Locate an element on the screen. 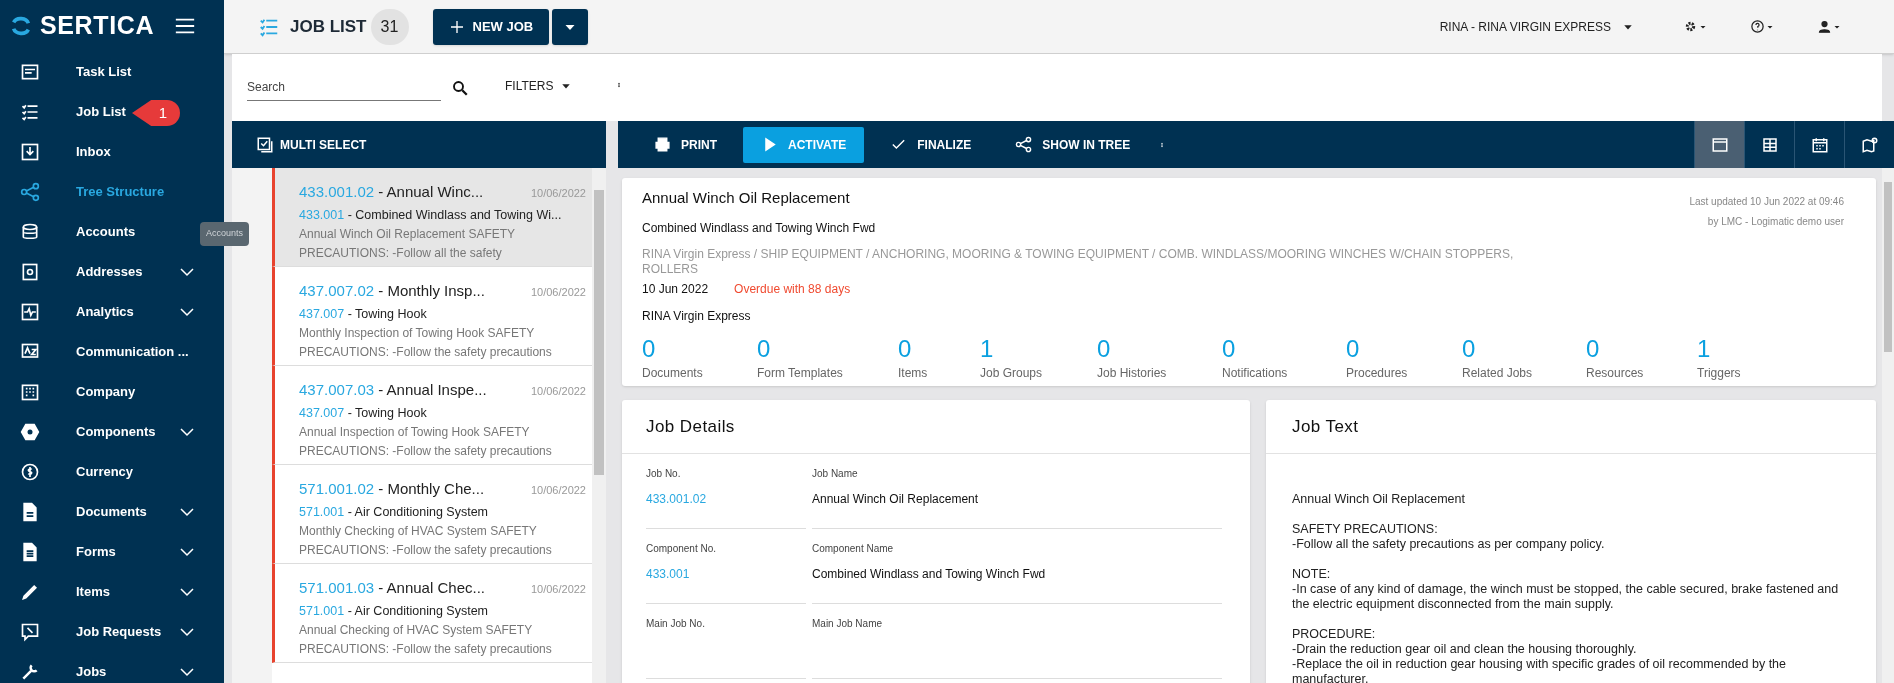  logo-text: SERTICA is located at coordinates (97, 26).